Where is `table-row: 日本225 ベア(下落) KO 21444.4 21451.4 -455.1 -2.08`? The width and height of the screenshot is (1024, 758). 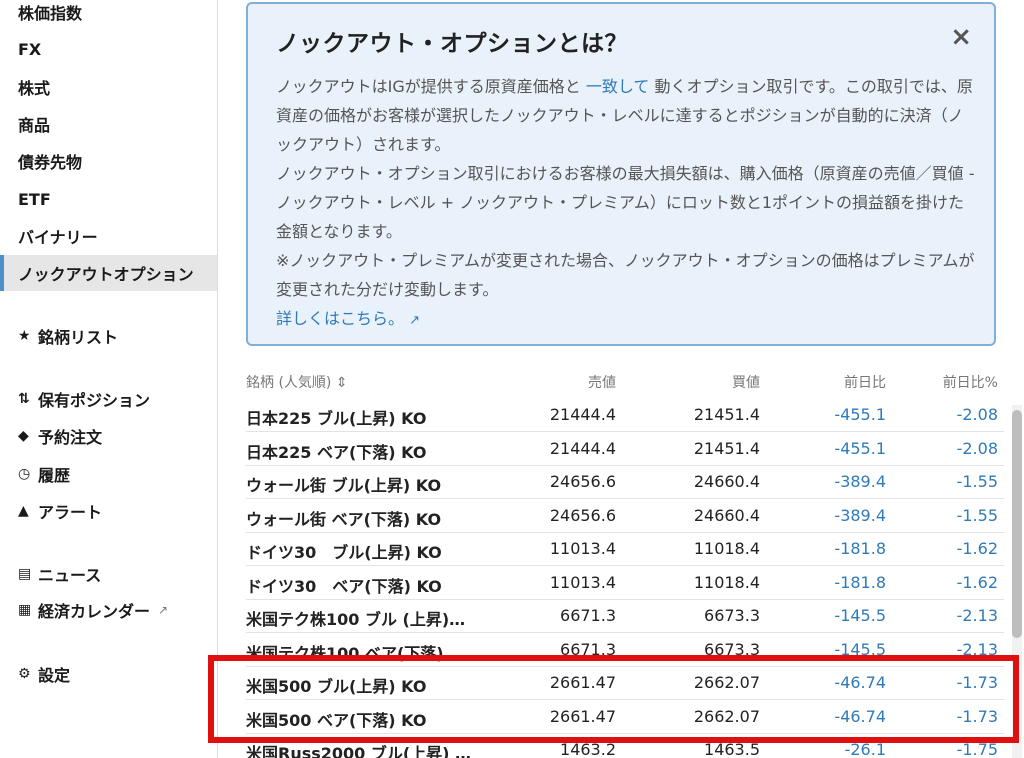 table-row: 日本225 ベア(下落) KO 21444.4 21451.4 -455.1 -2.08 is located at coordinates (625, 449).